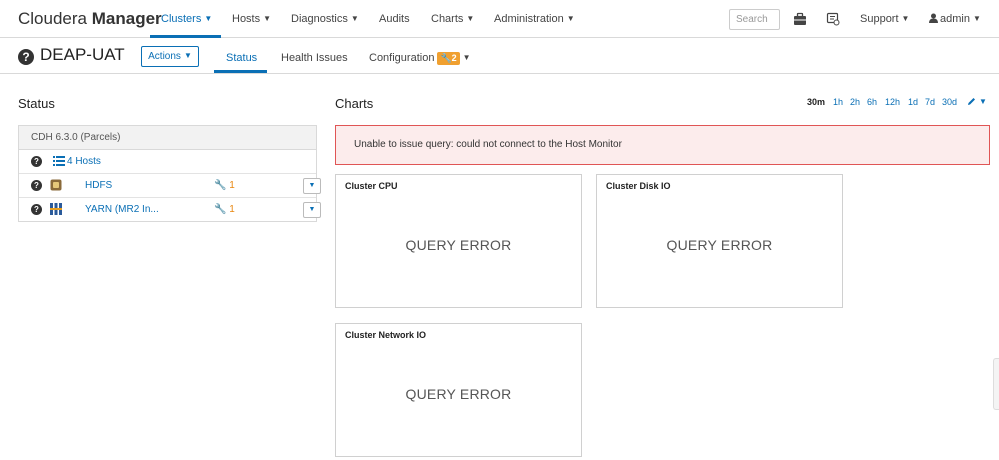 The image size is (999, 460). I want to click on list-item: ? YARN (MR2 In... 🔧 1 ▼, so click(170, 210).